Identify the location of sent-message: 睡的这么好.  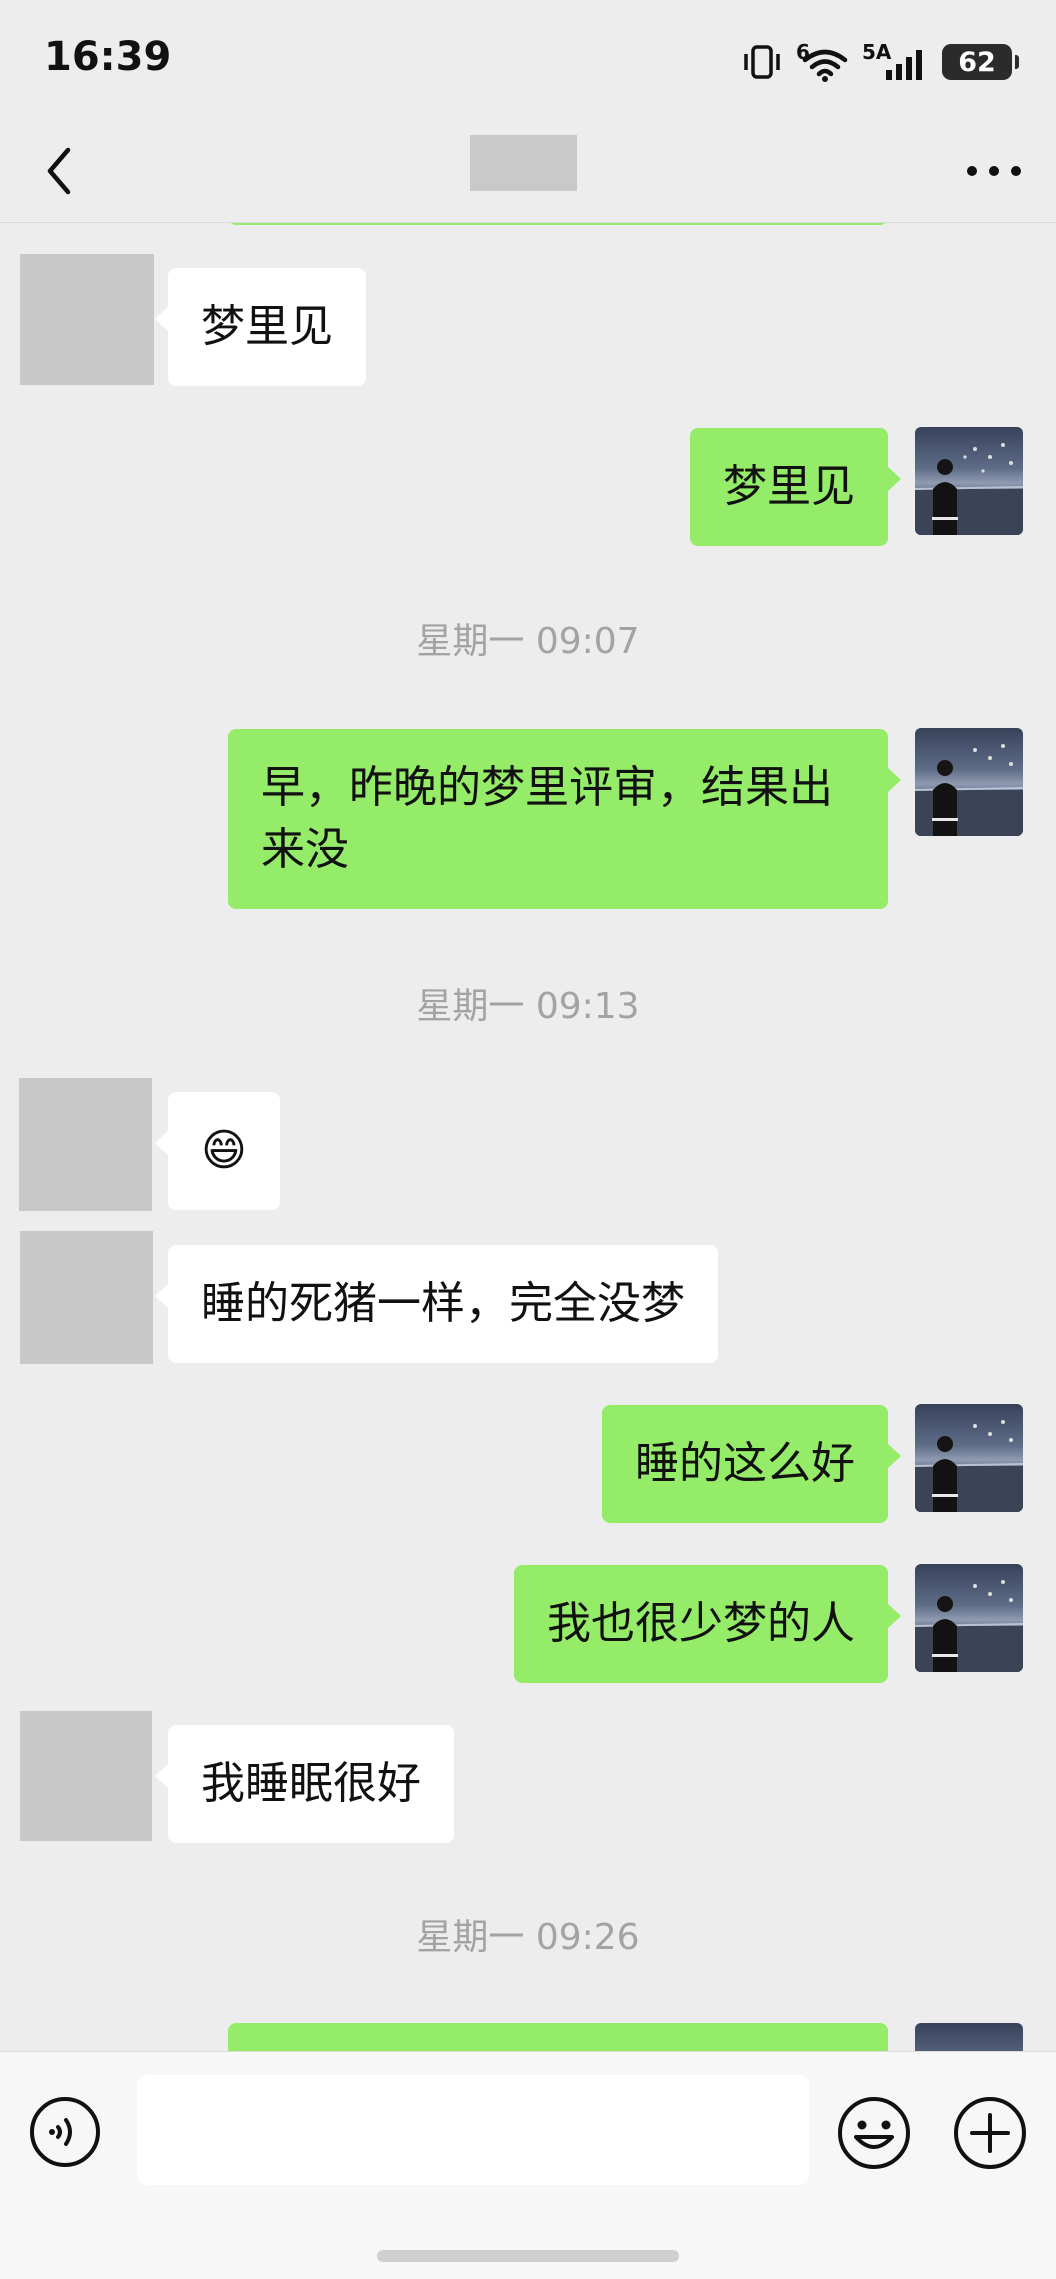
(751, 1464).